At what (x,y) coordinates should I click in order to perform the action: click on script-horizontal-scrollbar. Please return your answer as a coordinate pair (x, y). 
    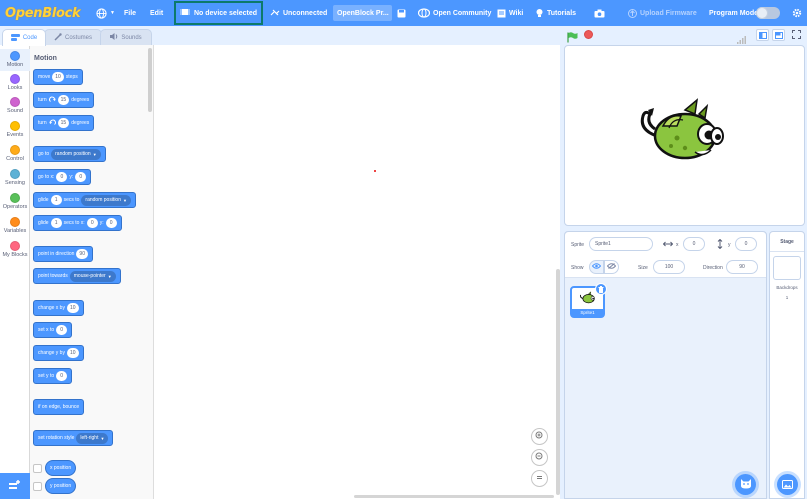
    Looking at the image, I should click on (454, 496).